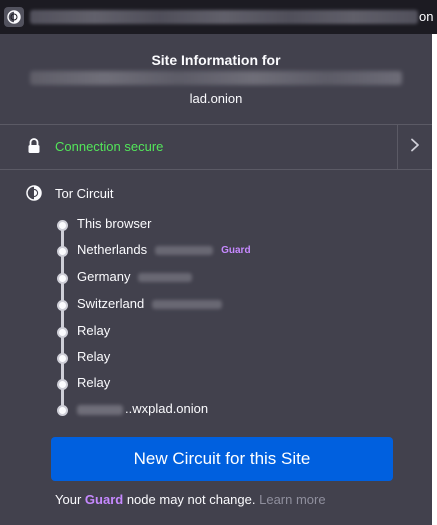 The height and width of the screenshot is (525, 437). What do you see at coordinates (109, 146) in the screenshot?
I see `connection-status: Connection secure` at bounding box center [109, 146].